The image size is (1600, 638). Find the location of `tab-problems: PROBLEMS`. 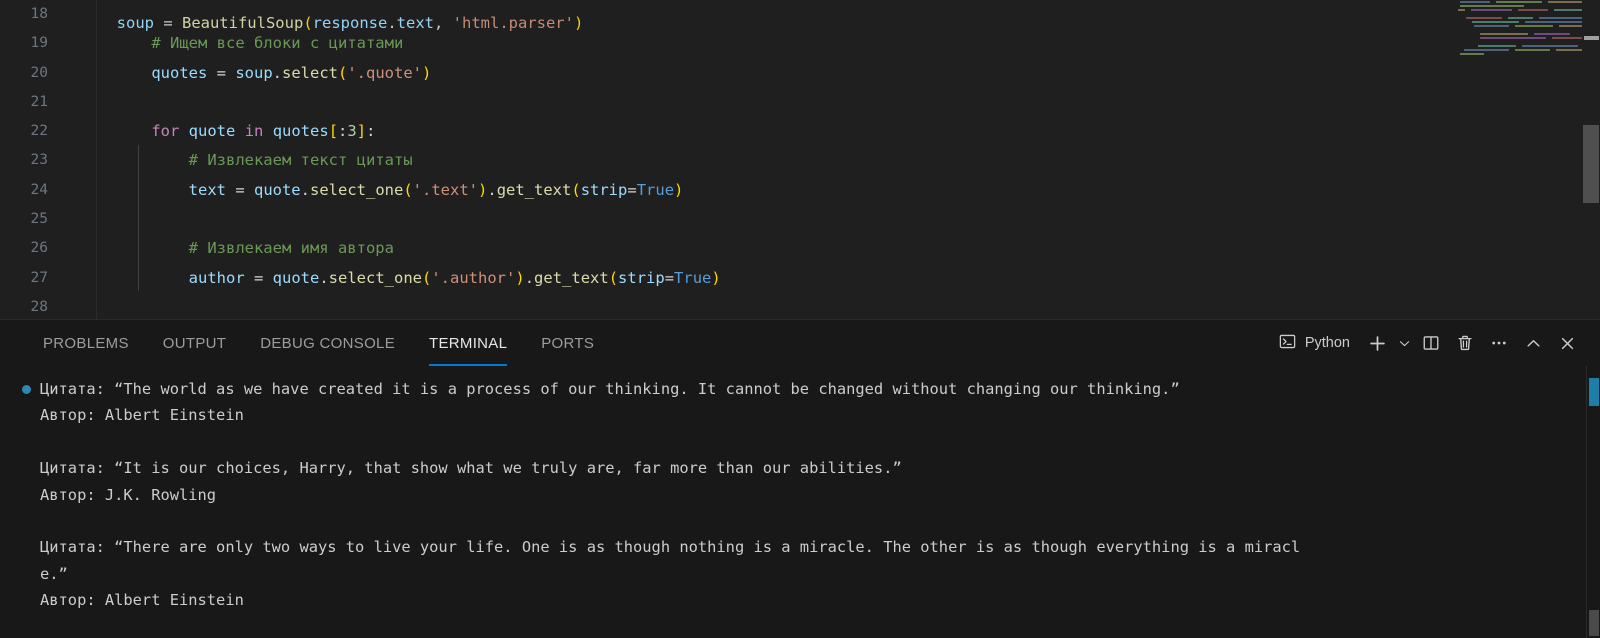

tab-problems: PROBLEMS is located at coordinates (86, 343).